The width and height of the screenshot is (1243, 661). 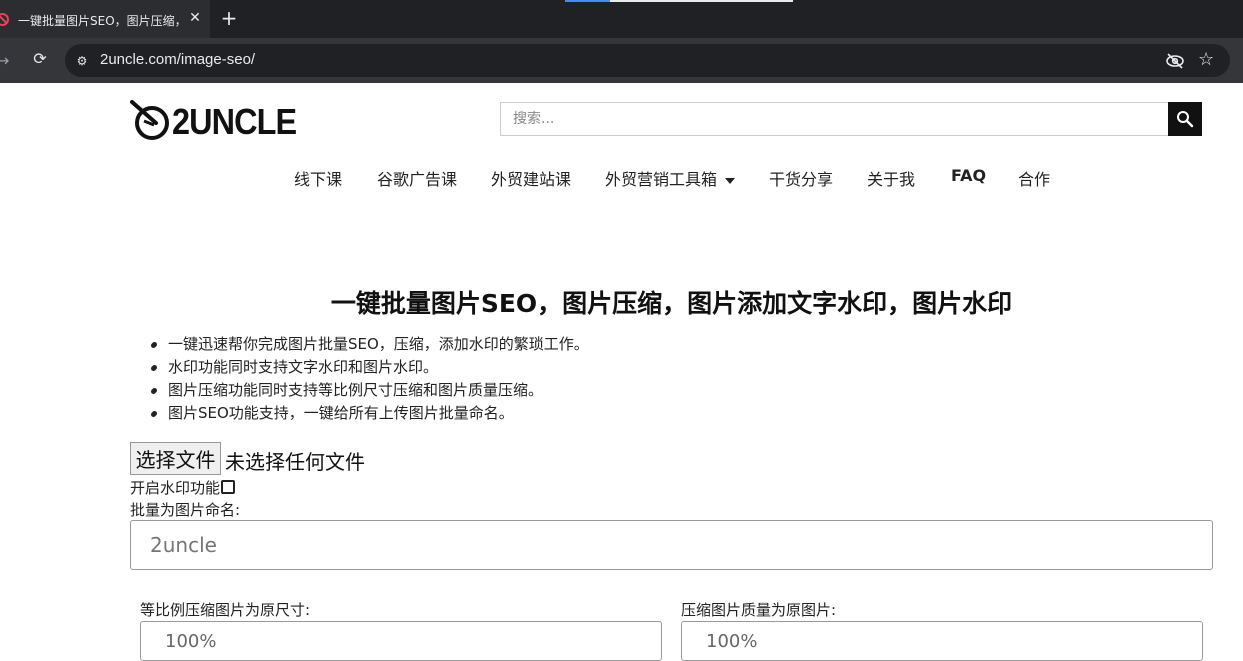 What do you see at coordinates (647, 60) in the screenshot?
I see `address-bar: ⚙ 2uncle.com/image-seo/ ☆` at bounding box center [647, 60].